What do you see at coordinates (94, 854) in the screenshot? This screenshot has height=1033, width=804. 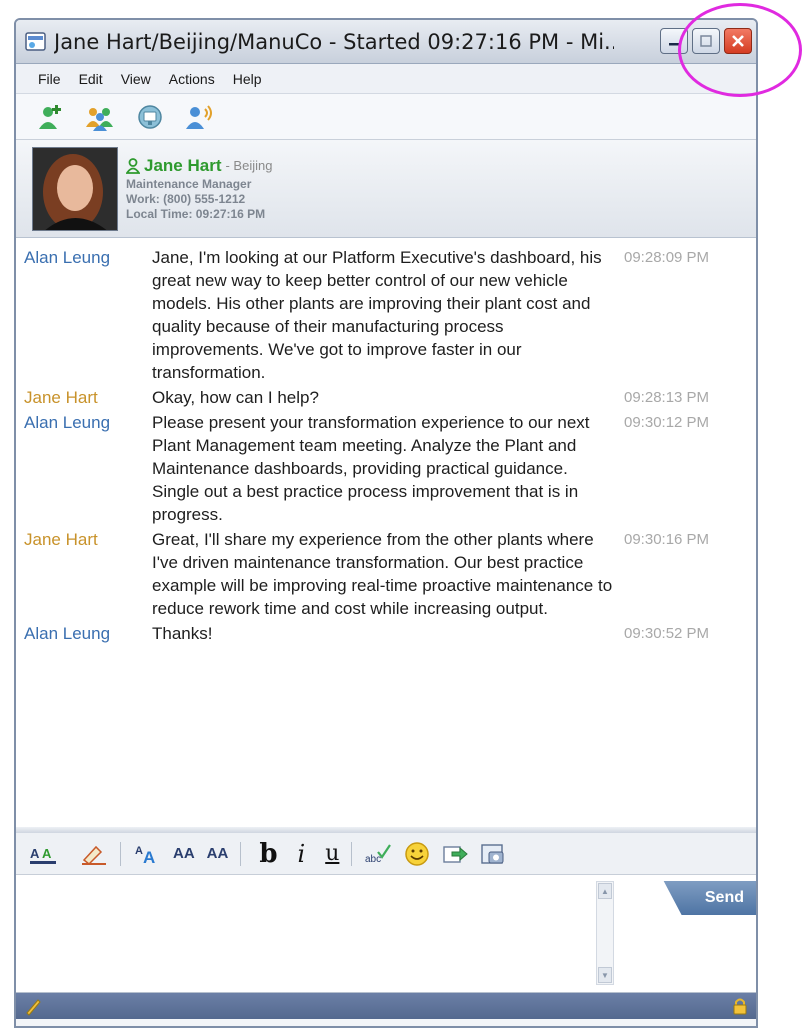 I see `highlight-icon` at bounding box center [94, 854].